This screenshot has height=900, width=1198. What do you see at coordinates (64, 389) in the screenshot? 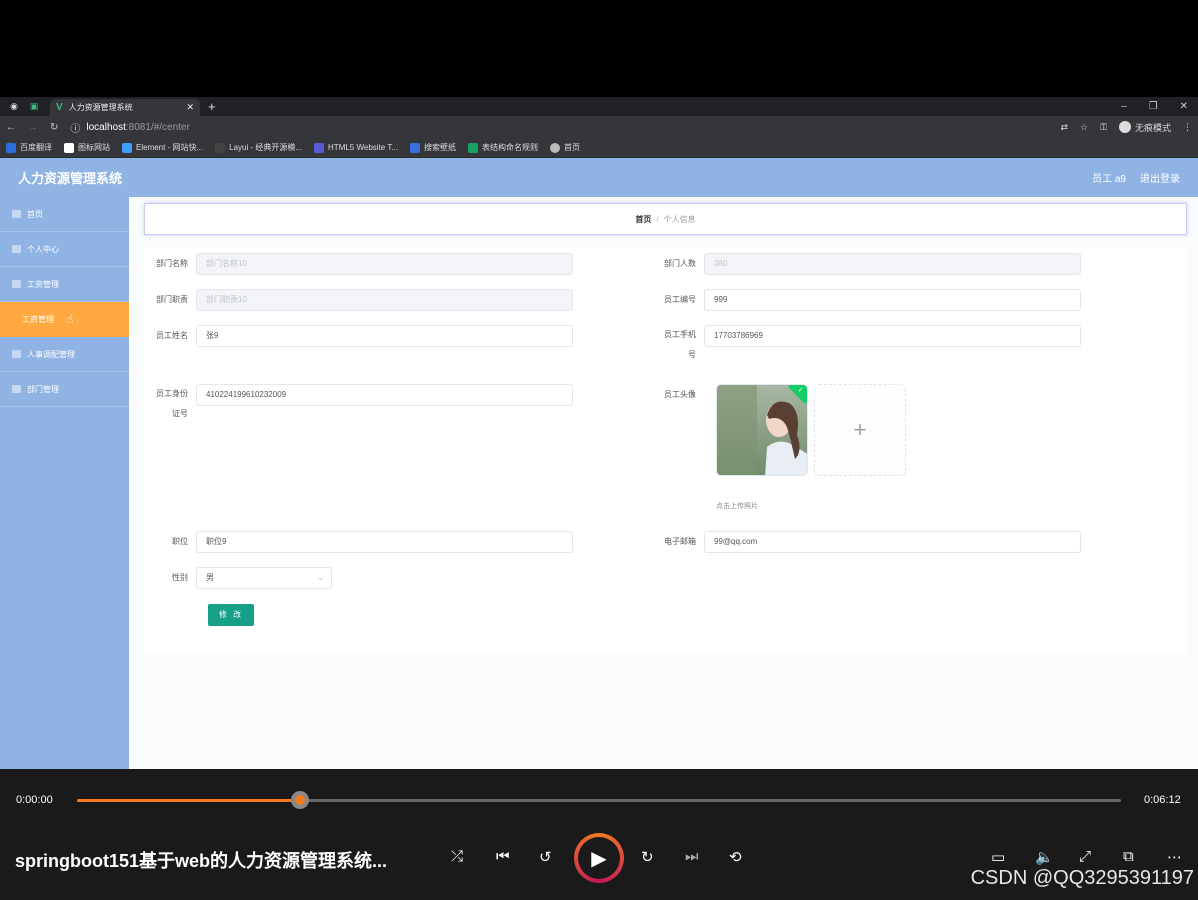
I see `sidebar-item-department: 部门管理` at bounding box center [64, 389].